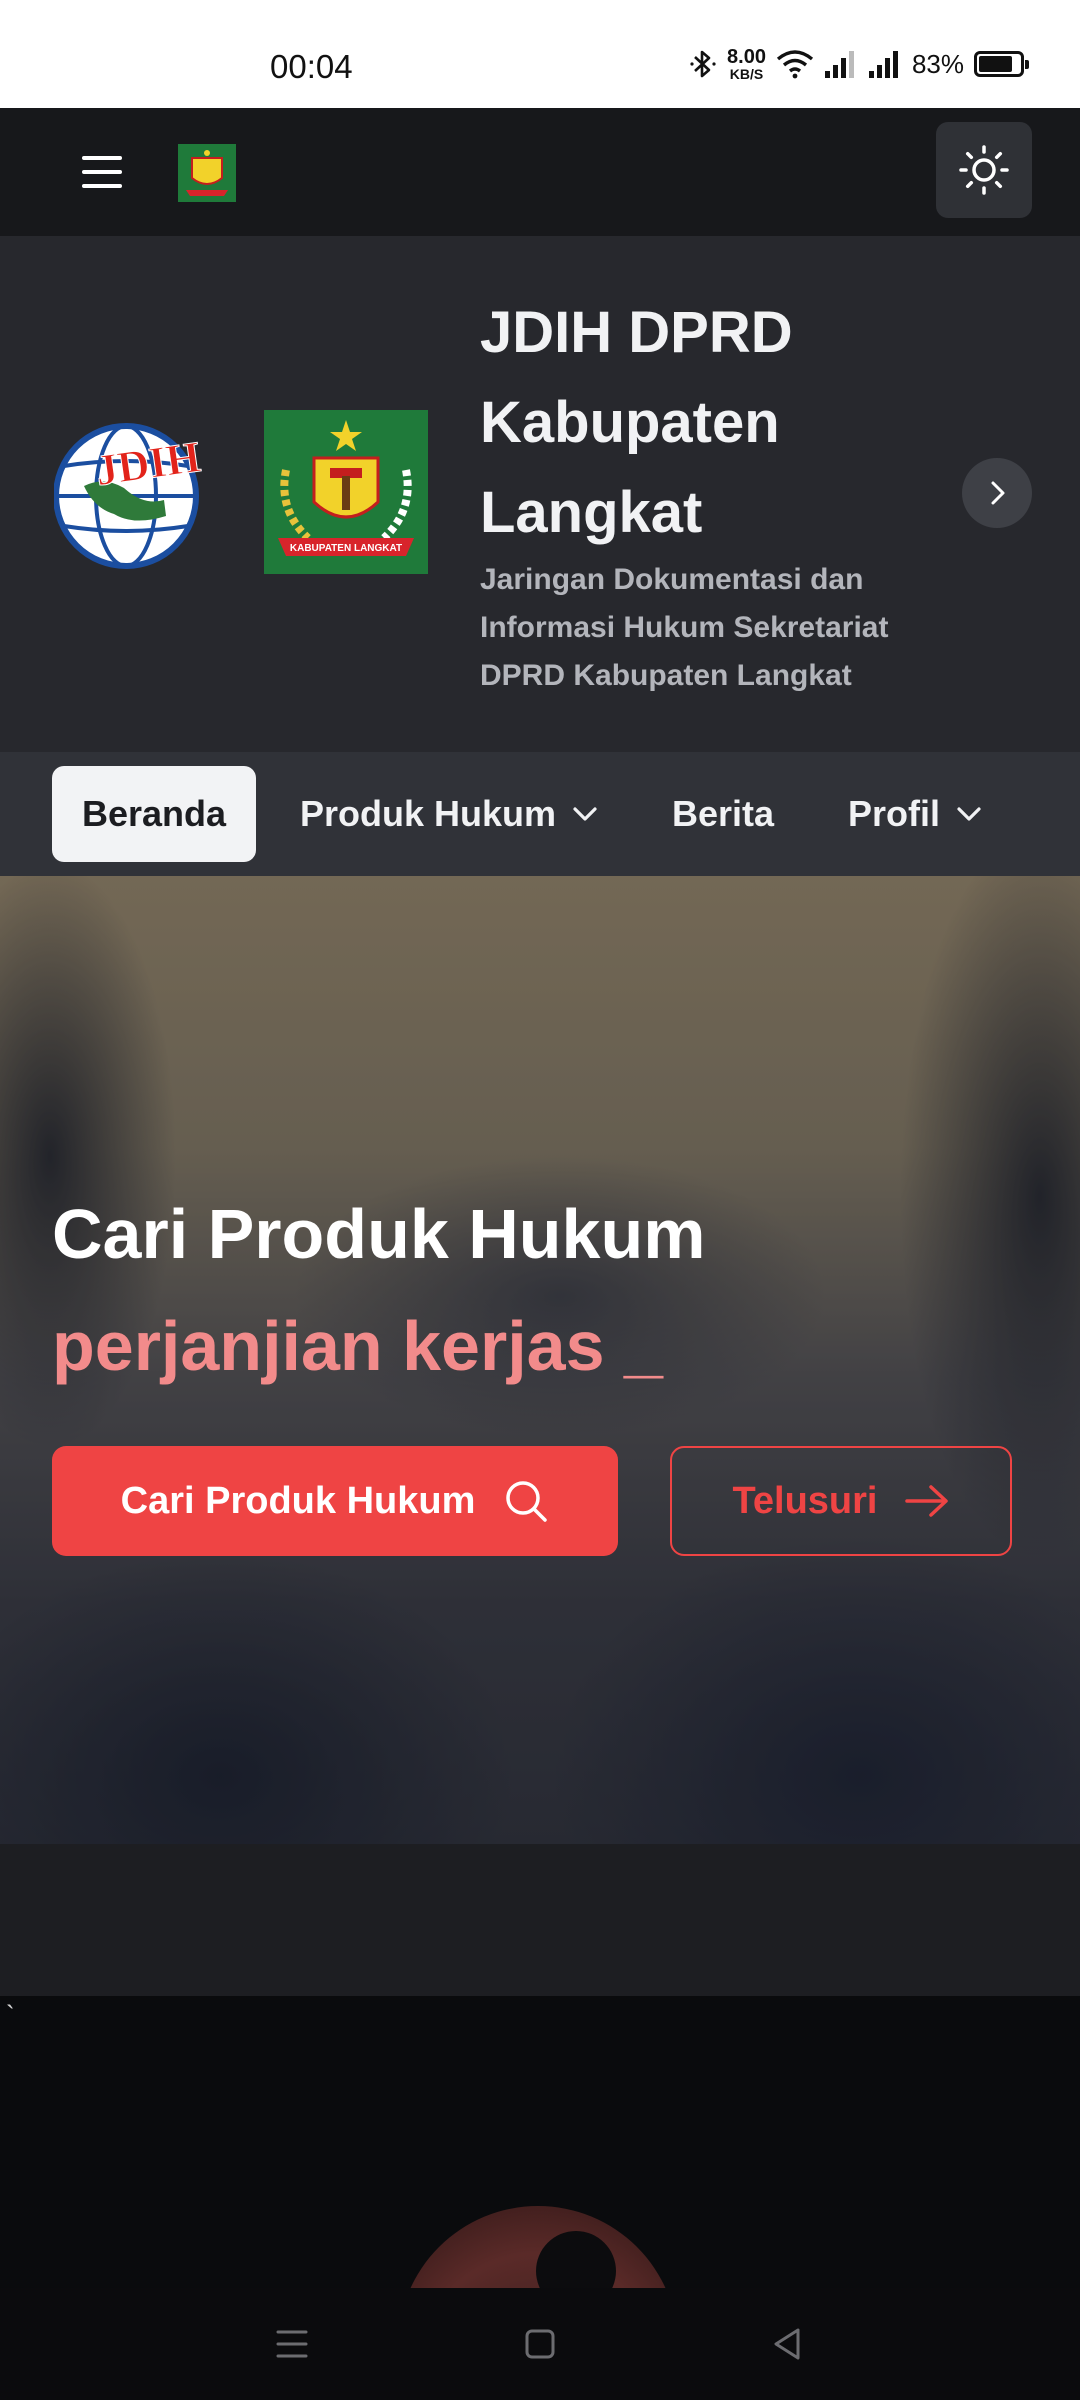 The height and width of the screenshot is (2400, 1080). What do you see at coordinates (788, 2344) in the screenshot?
I see `back-icon` at bounding box center [788, 2344].